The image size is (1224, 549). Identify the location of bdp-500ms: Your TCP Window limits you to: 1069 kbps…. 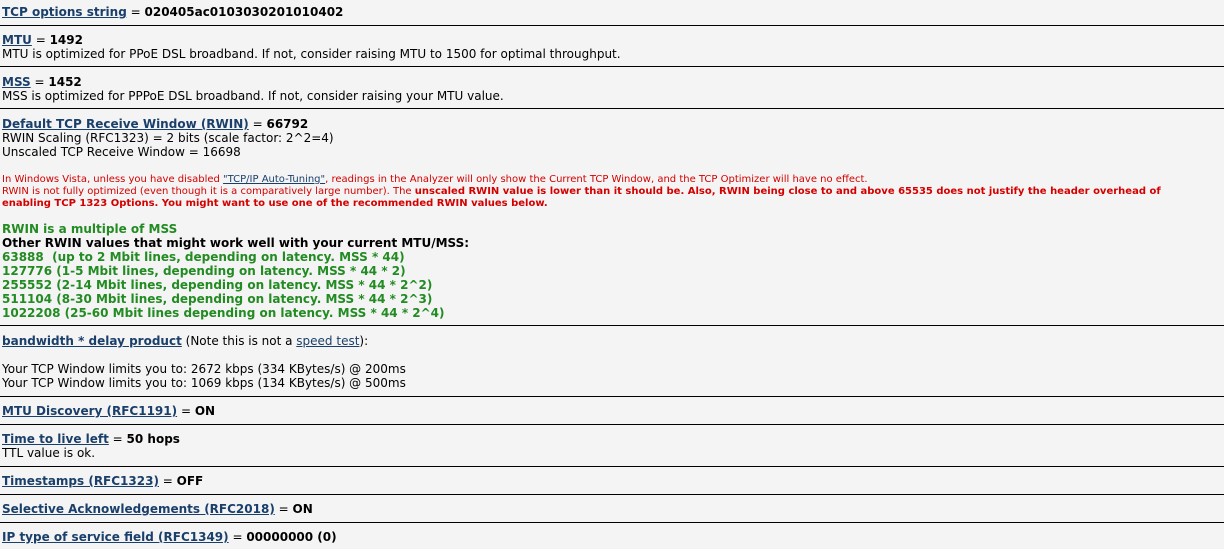
(204, 383).